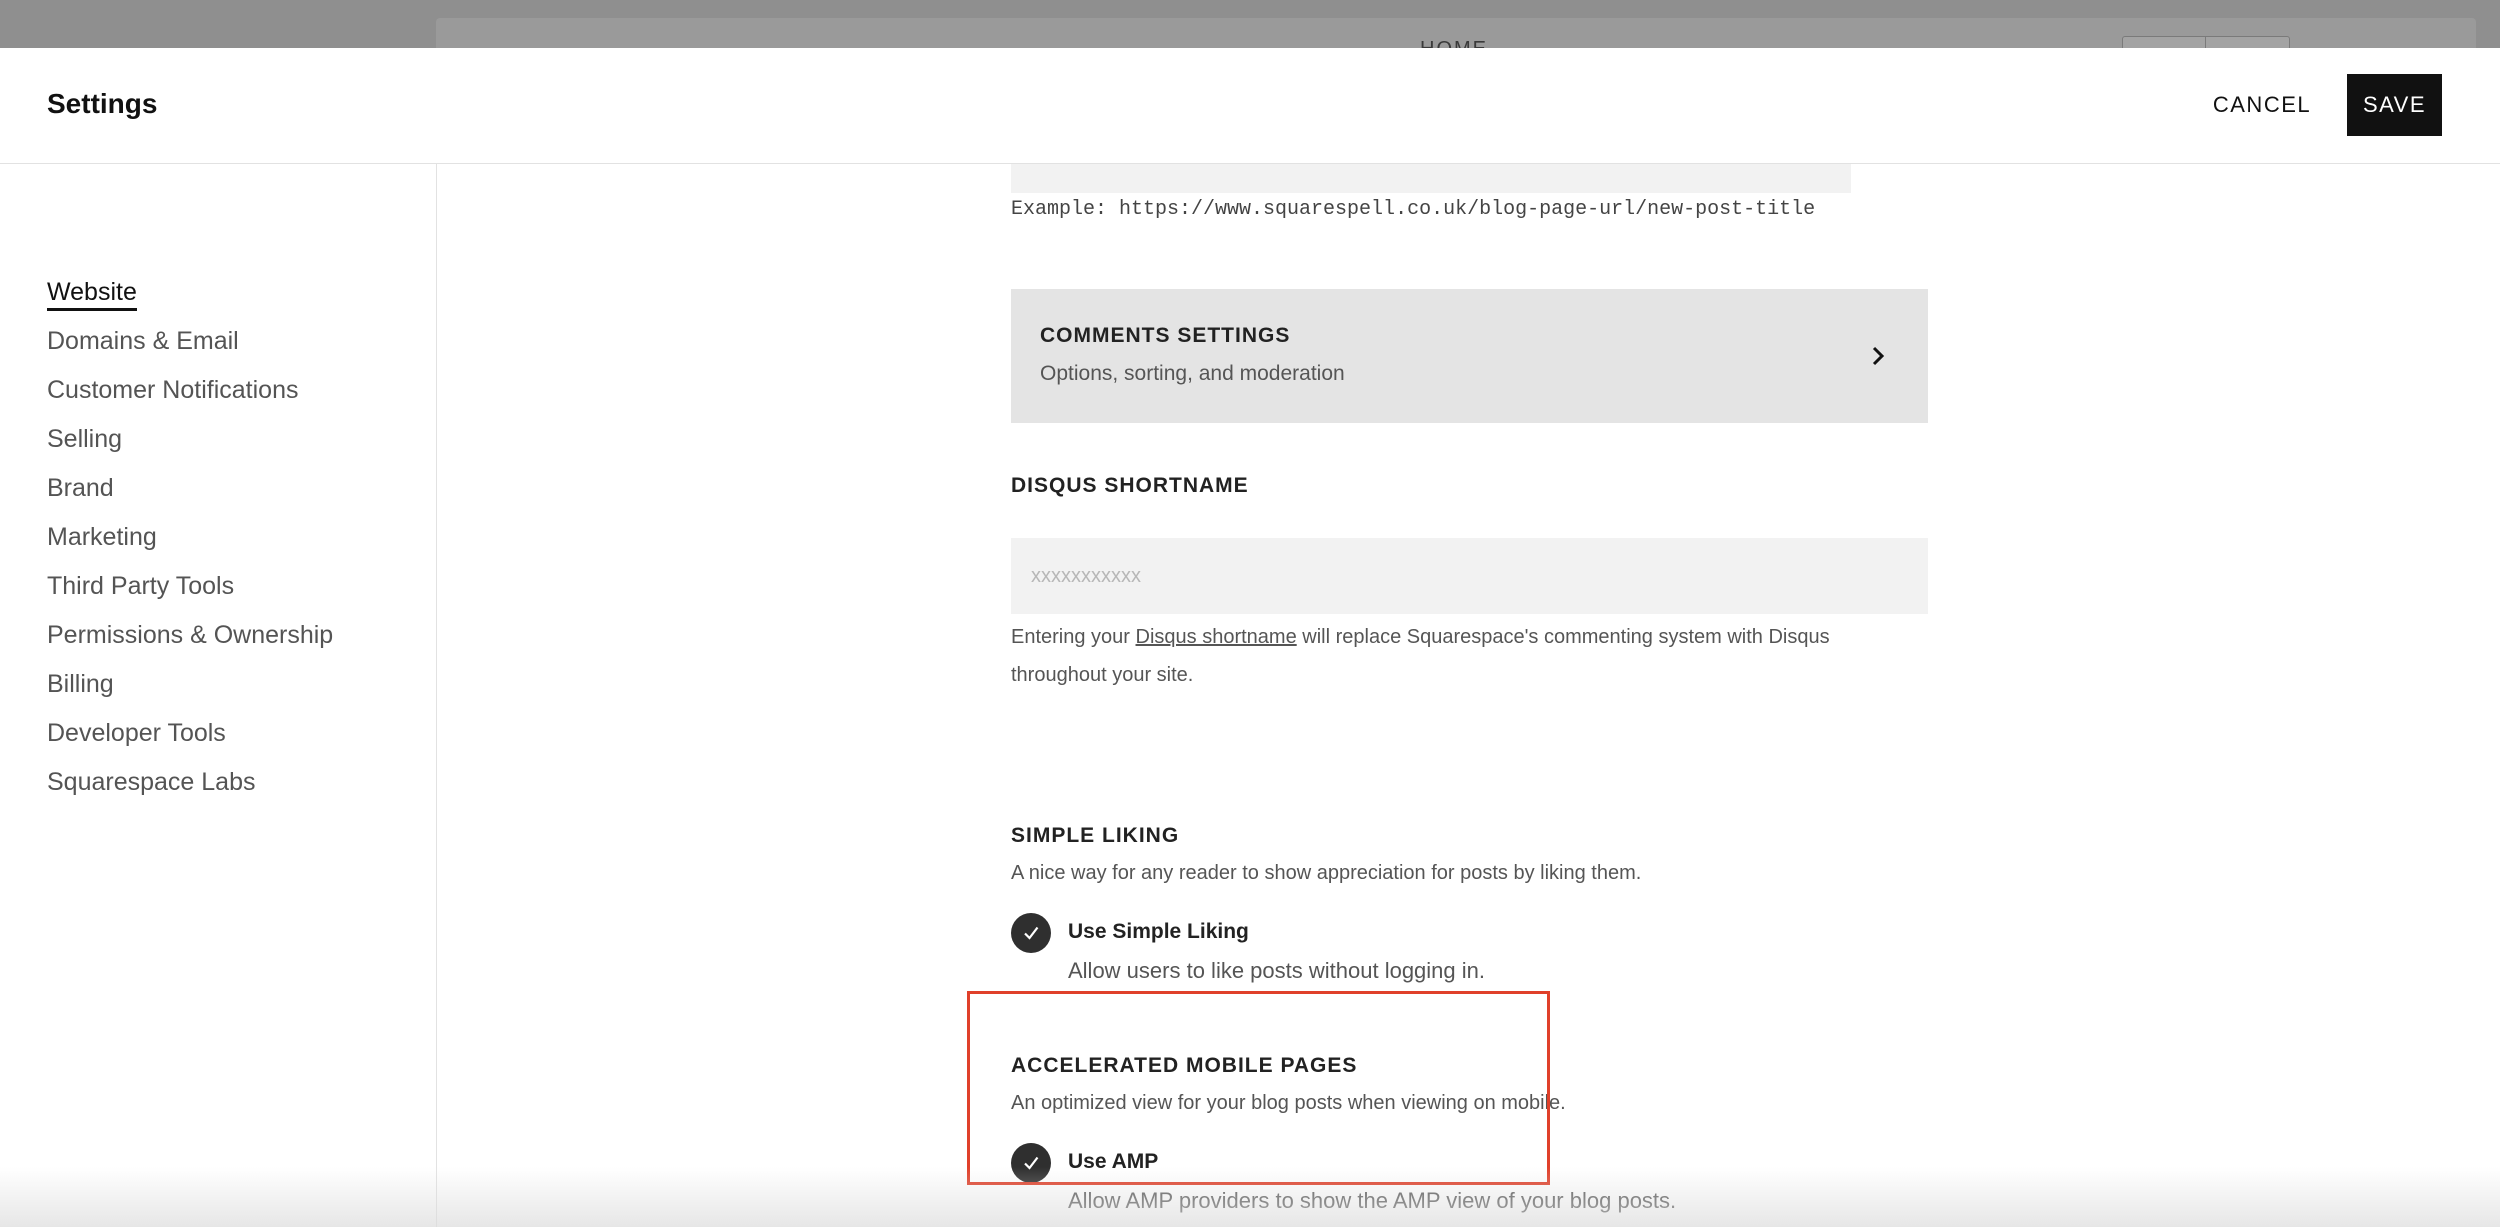  I want to click on settings-header: Settings CANCEL SAVE, so click(1250, 106).